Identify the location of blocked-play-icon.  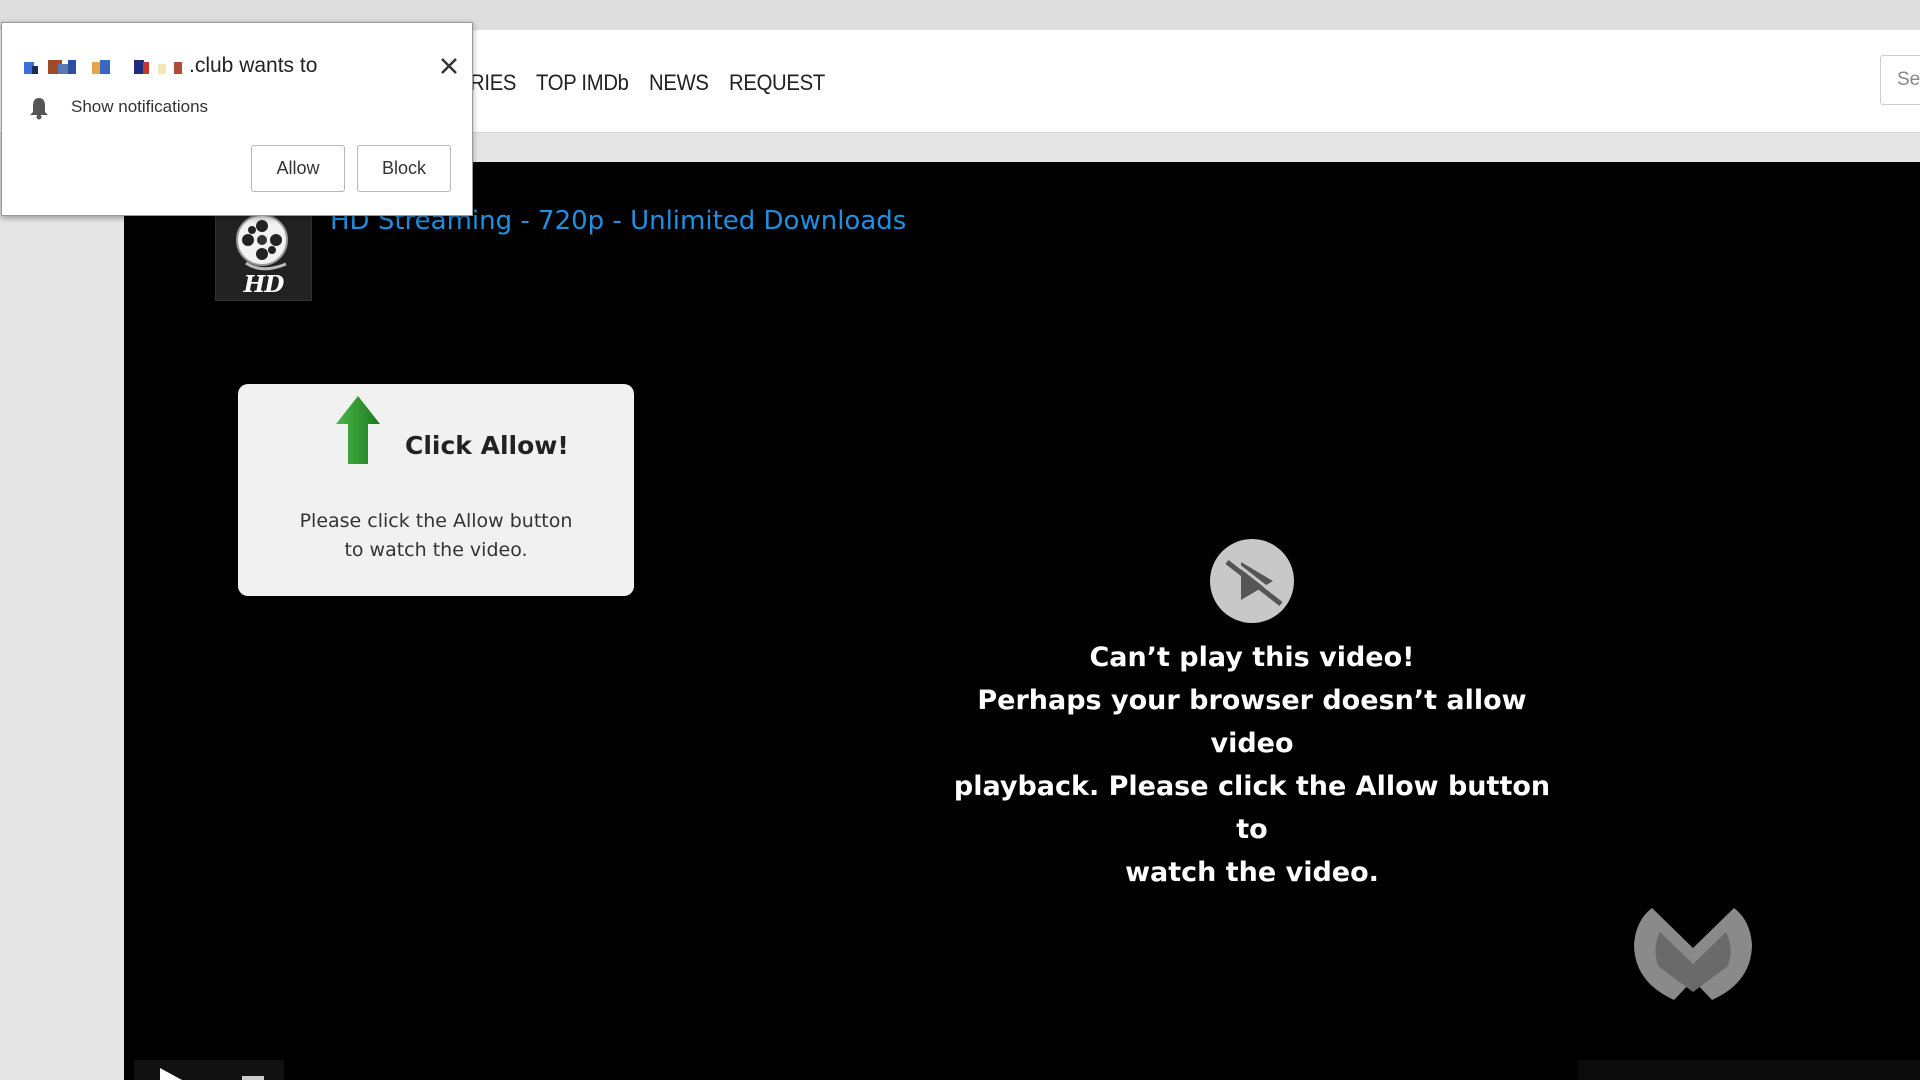
(1252, 581).